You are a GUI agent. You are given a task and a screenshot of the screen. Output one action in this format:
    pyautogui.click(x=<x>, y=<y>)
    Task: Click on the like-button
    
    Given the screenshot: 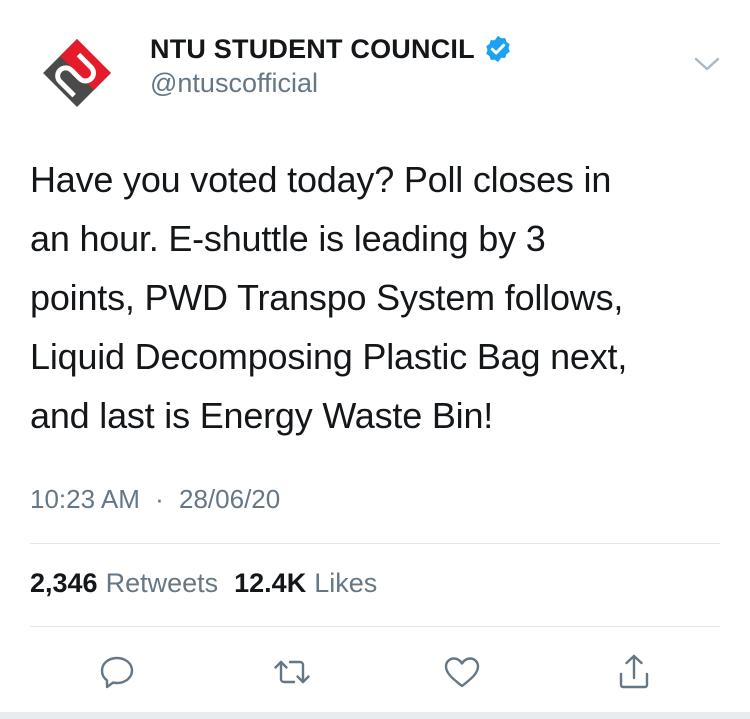 What is the action you would take?
    pyautogui.click(x=462, y=672)
    